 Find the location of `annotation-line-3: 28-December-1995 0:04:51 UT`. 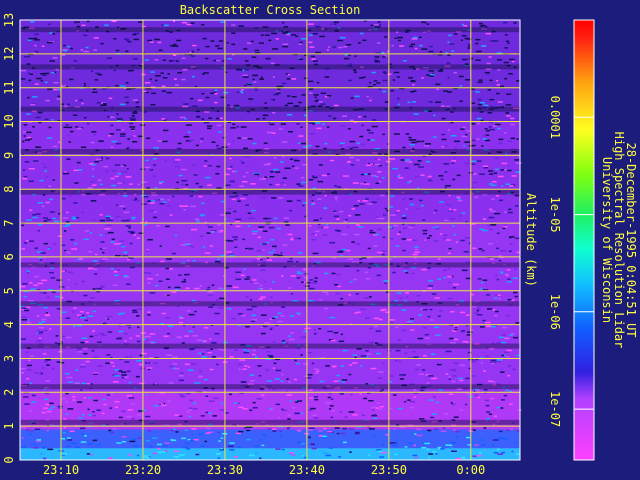

annotation-line-3: 28-December-1995 0:04:51 UT is located at coordinates (631, 239).